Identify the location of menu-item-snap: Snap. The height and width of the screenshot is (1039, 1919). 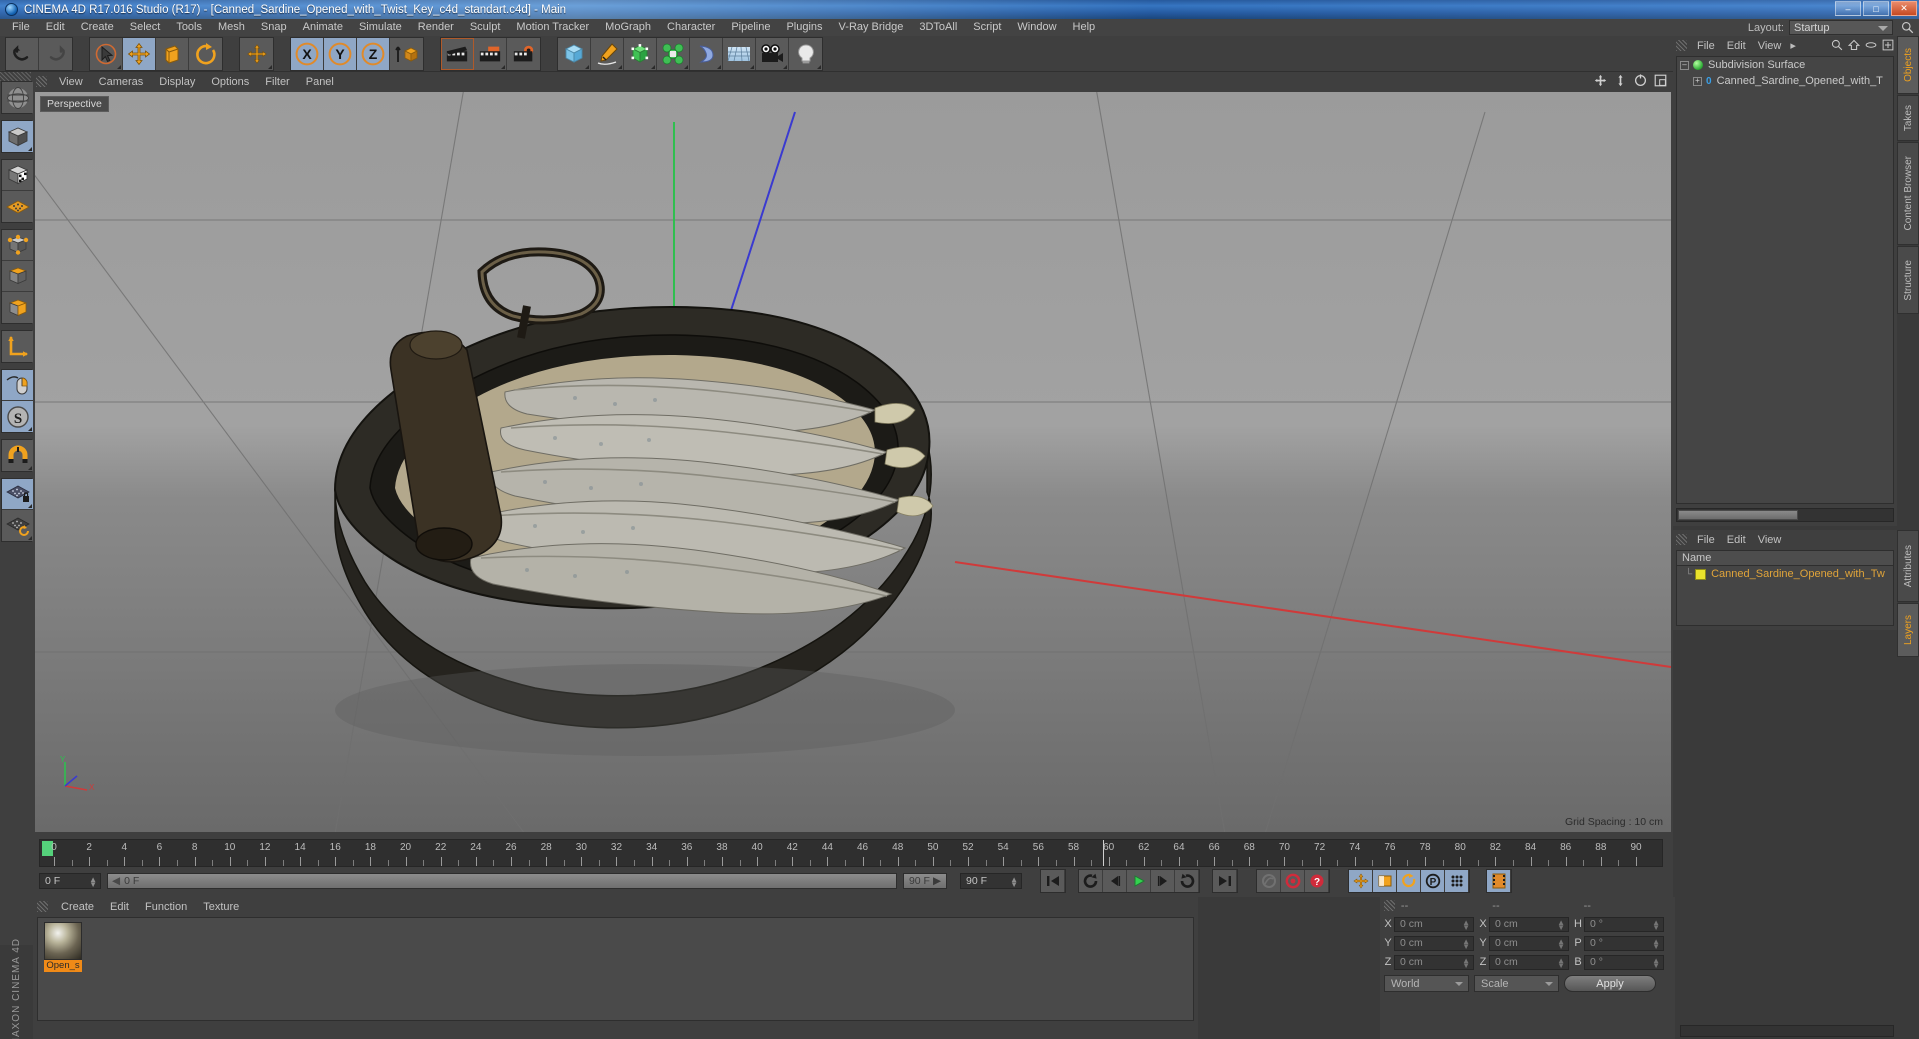
(274, 27).